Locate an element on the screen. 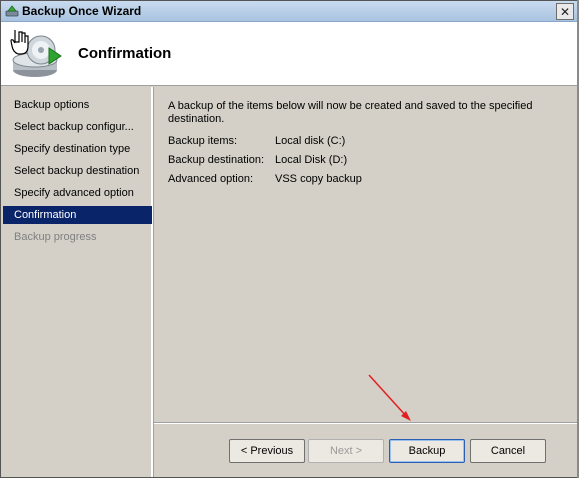 The width and height of the screenshot is (579, 478). title-bar: Backup Once Wizard ✕ is located at coordinates (289, 11).